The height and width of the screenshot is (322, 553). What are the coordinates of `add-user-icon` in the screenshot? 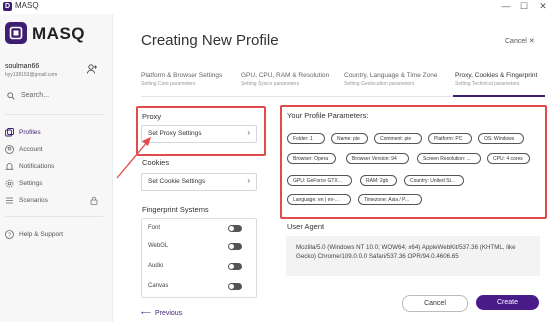 It's located at (92, 68).